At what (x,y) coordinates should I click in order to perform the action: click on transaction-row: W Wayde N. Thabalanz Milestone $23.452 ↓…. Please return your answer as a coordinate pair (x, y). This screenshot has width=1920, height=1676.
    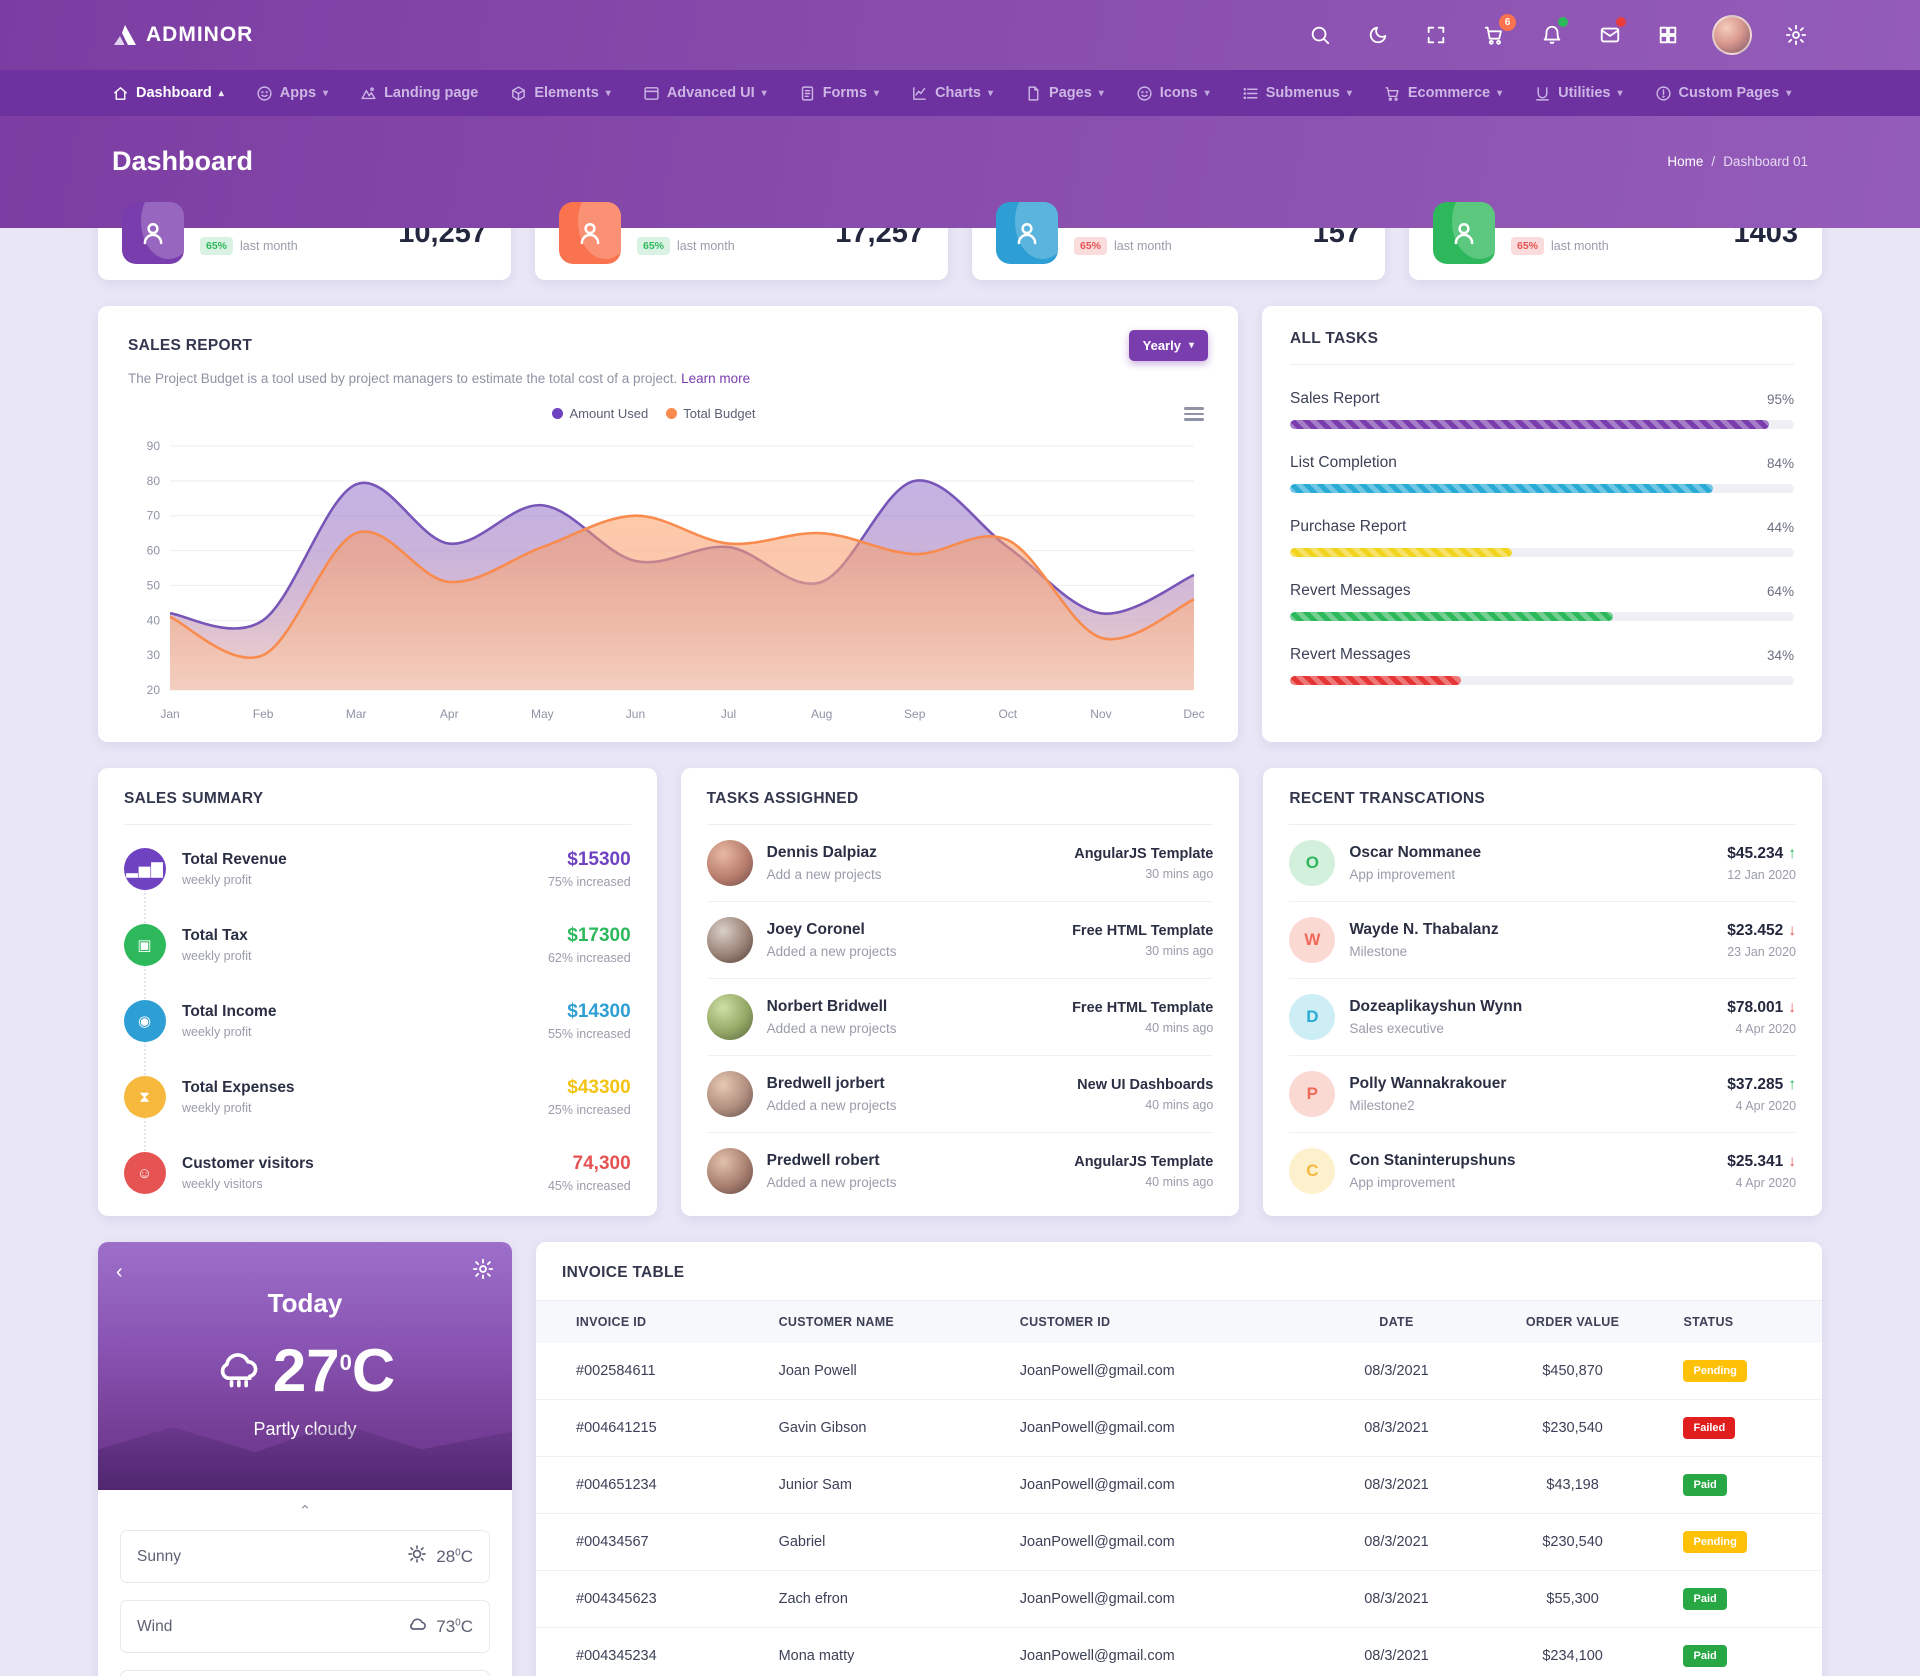
    Looking at the image, I should click on (1543, 940).